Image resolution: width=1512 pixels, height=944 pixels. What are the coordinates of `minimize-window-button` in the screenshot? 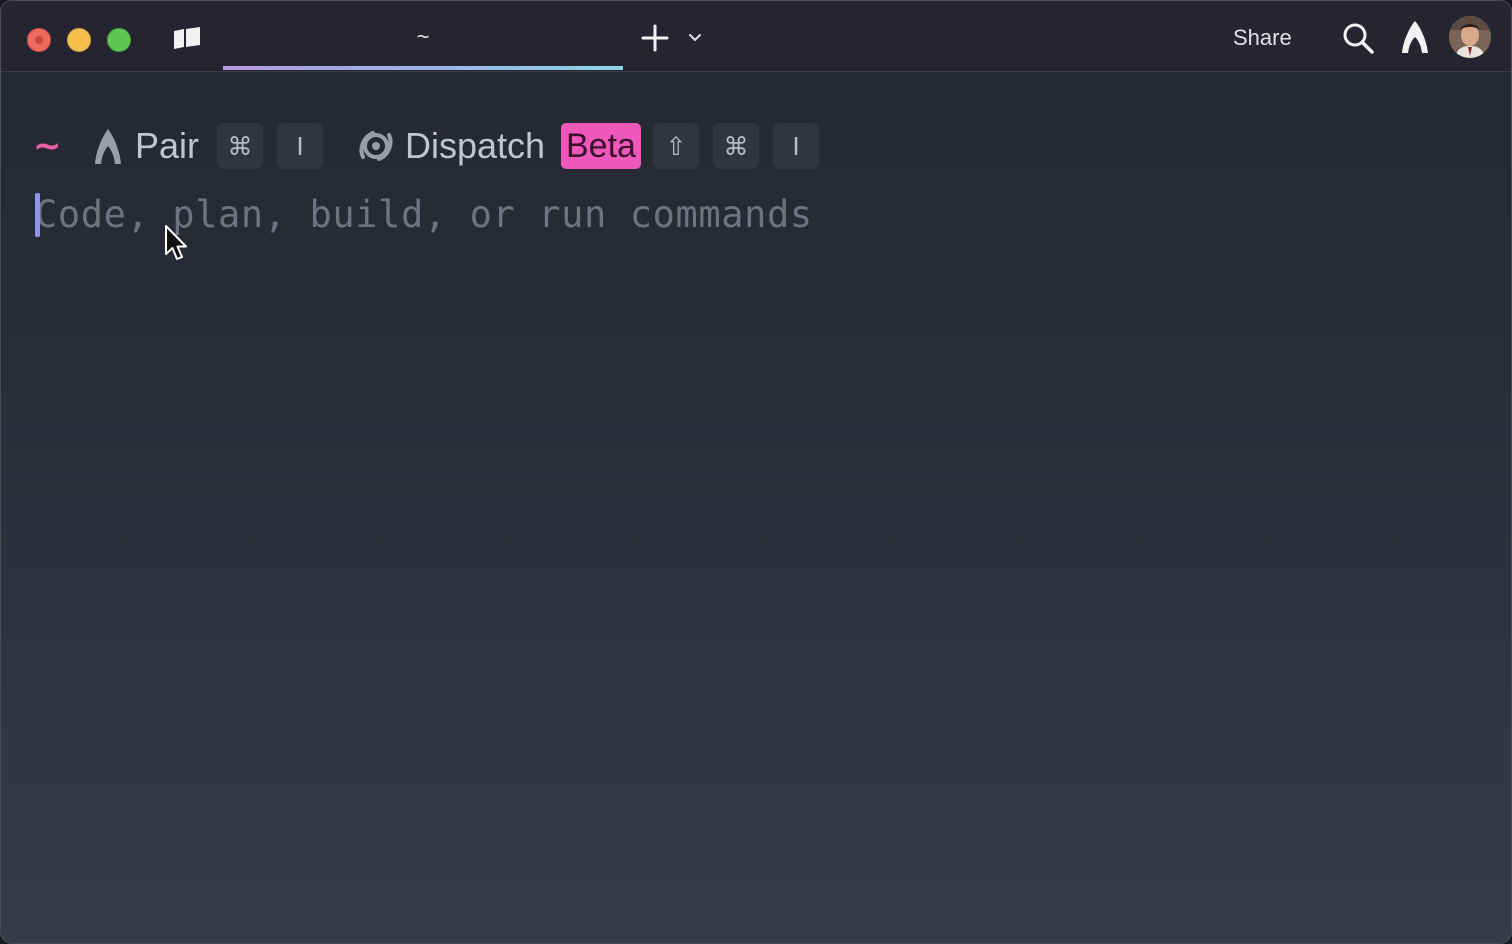 It's located at (79, 40).